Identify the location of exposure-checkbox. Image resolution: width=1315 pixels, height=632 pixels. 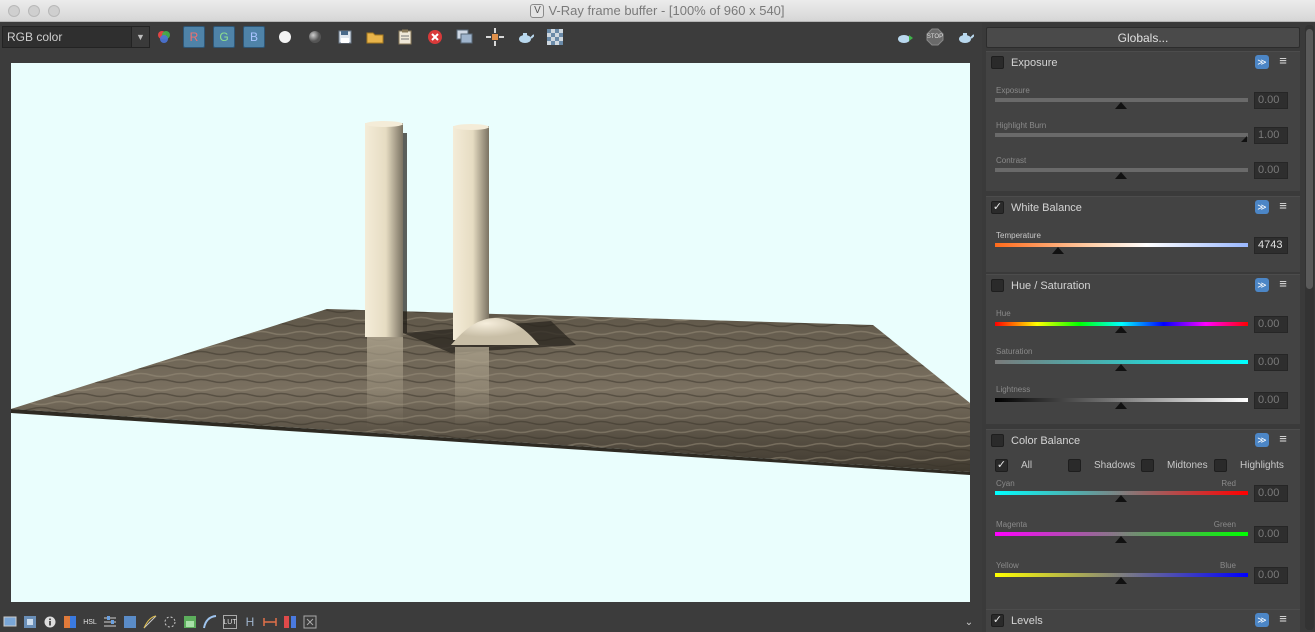
(997, 62).